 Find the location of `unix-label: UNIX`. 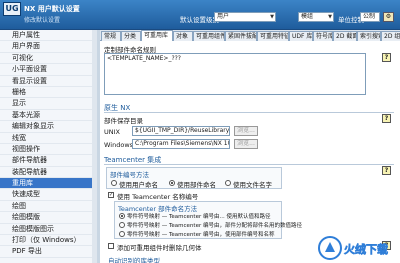

unix-label: UNIX is located at coordinates (112, 132).